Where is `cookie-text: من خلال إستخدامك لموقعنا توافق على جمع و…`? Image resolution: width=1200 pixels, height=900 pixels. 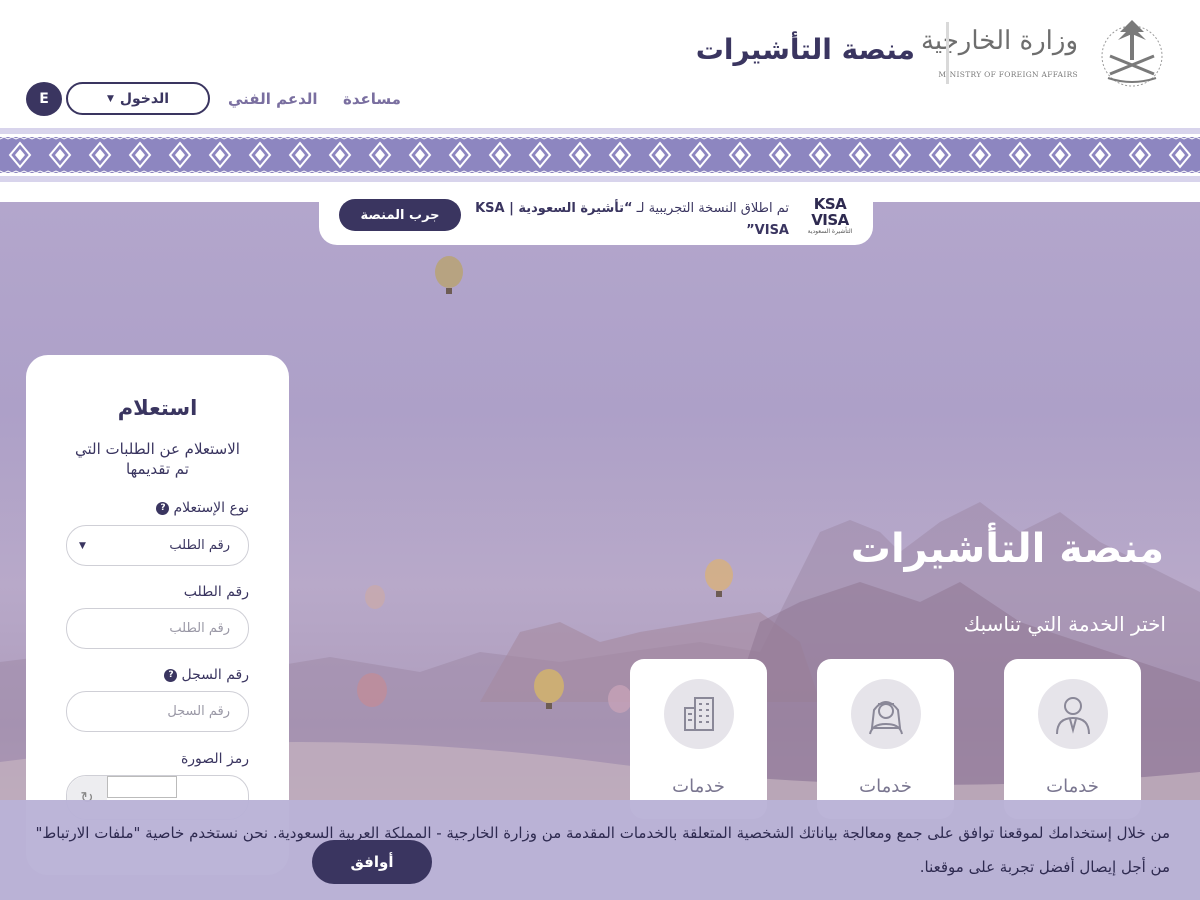 cookie-text: من خلال إستخدامك لموقعنا توافق على جمع و… is located at coordinates (602, 850).